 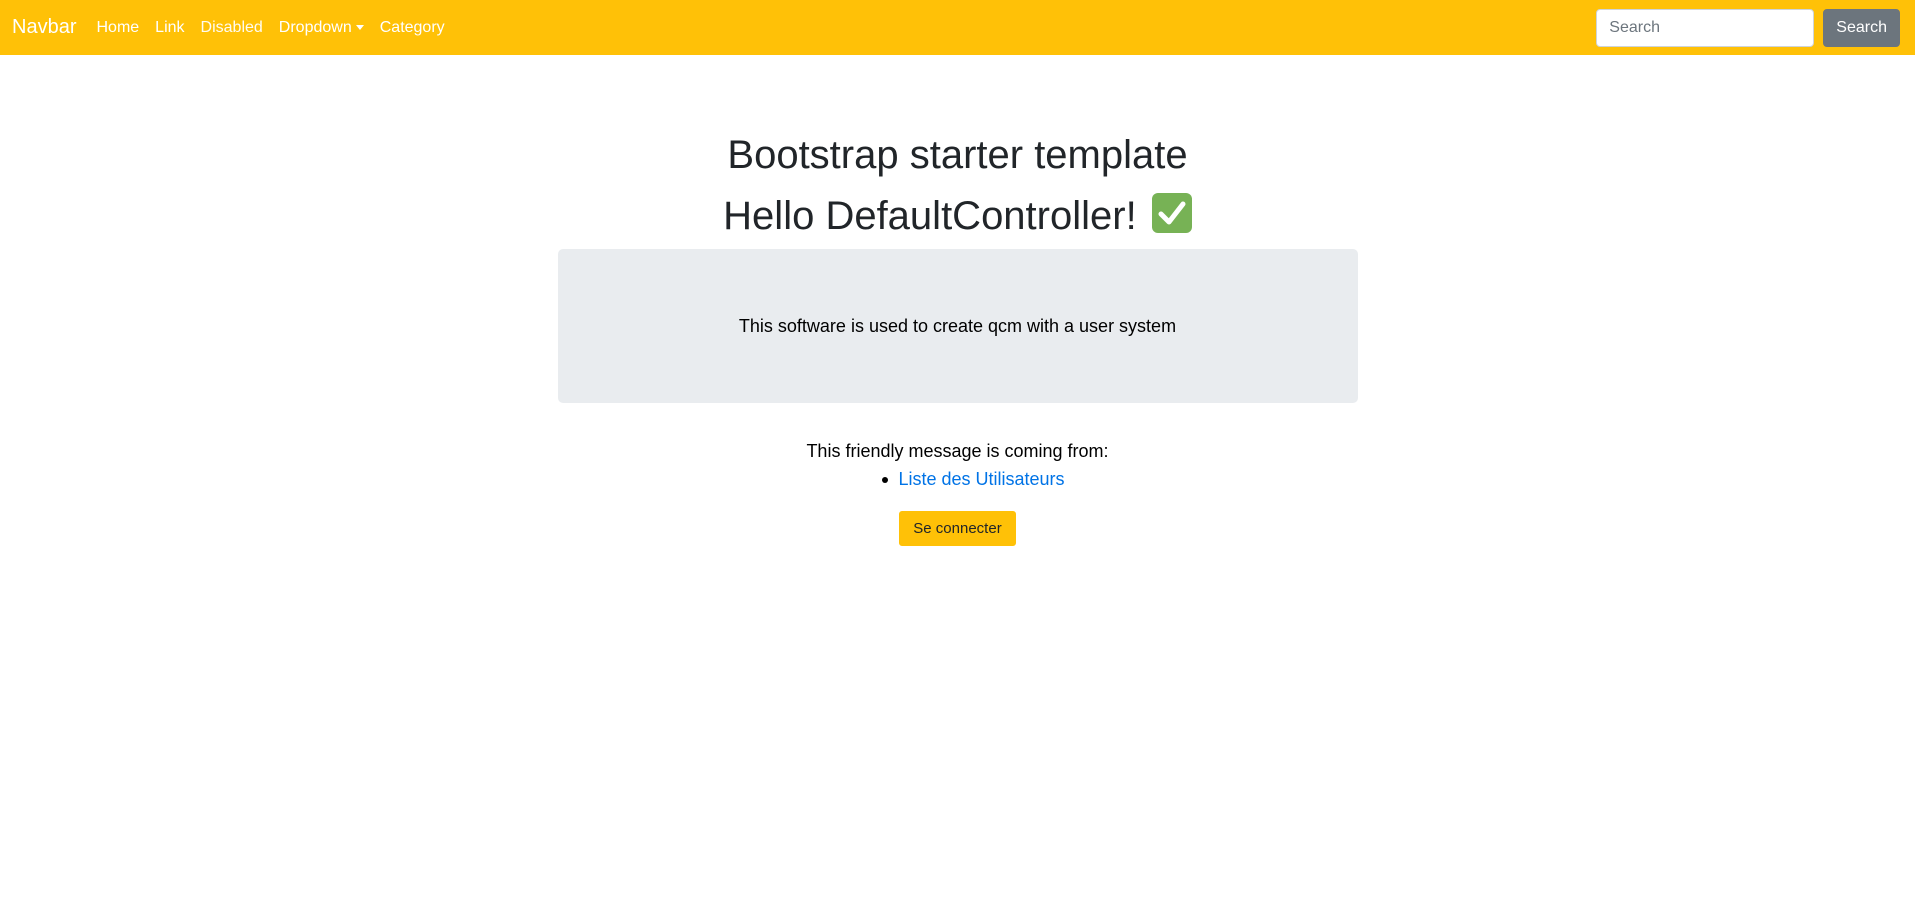 What do you see at coordinates (315, 27) in the screenshot?
I see `nav-dropdown-label: Dropdown` at bounding box center [315, 27].